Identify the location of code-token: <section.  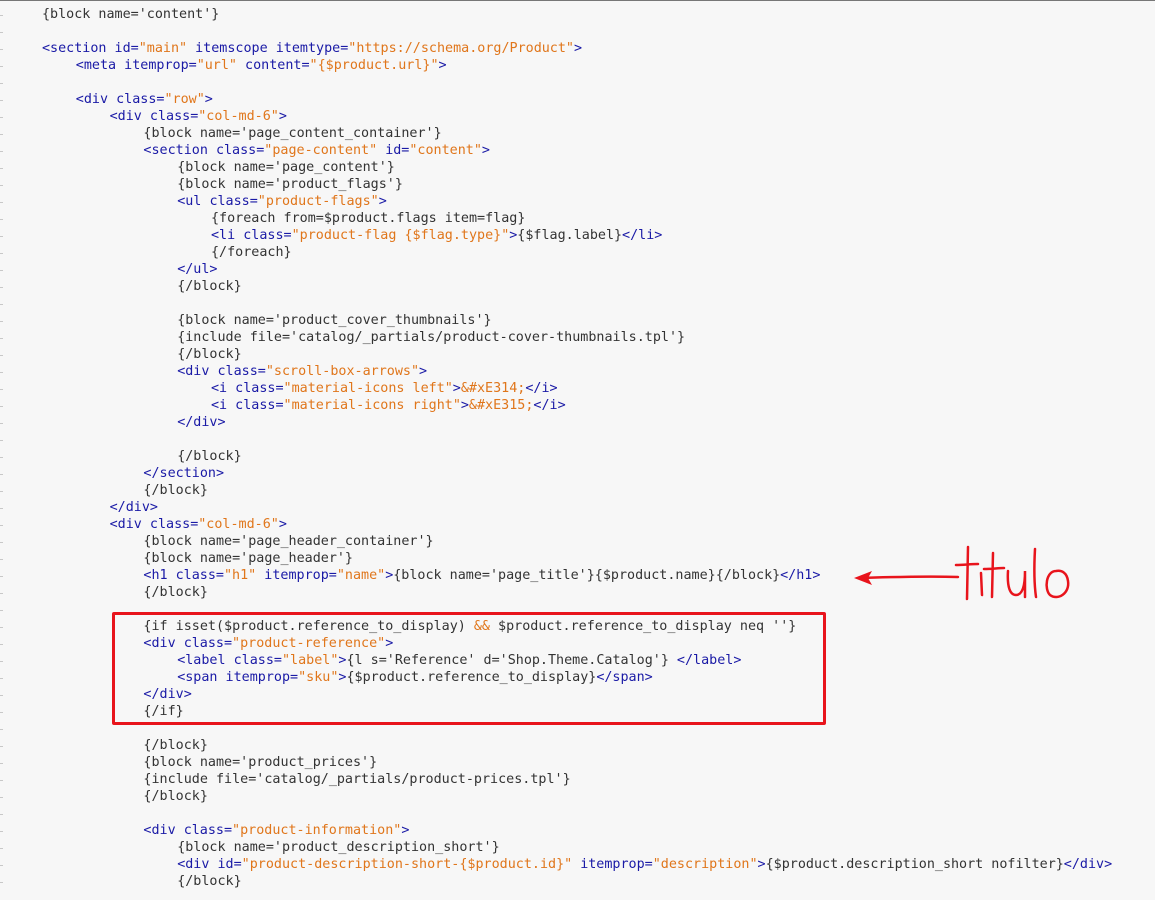
(78, 48).